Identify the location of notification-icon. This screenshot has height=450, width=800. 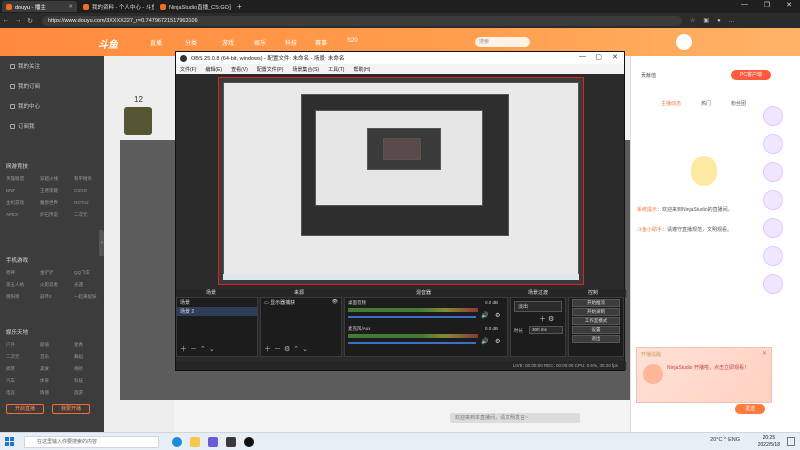
(791, 441).